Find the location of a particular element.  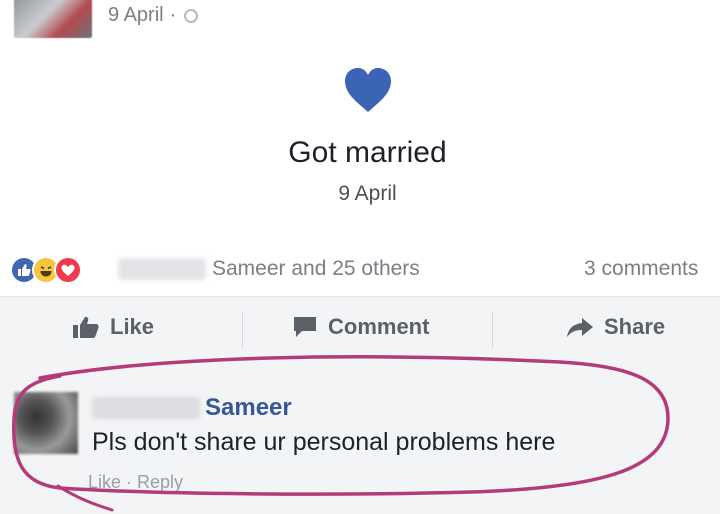

share-button: Share is located at coordinates (615, 327).